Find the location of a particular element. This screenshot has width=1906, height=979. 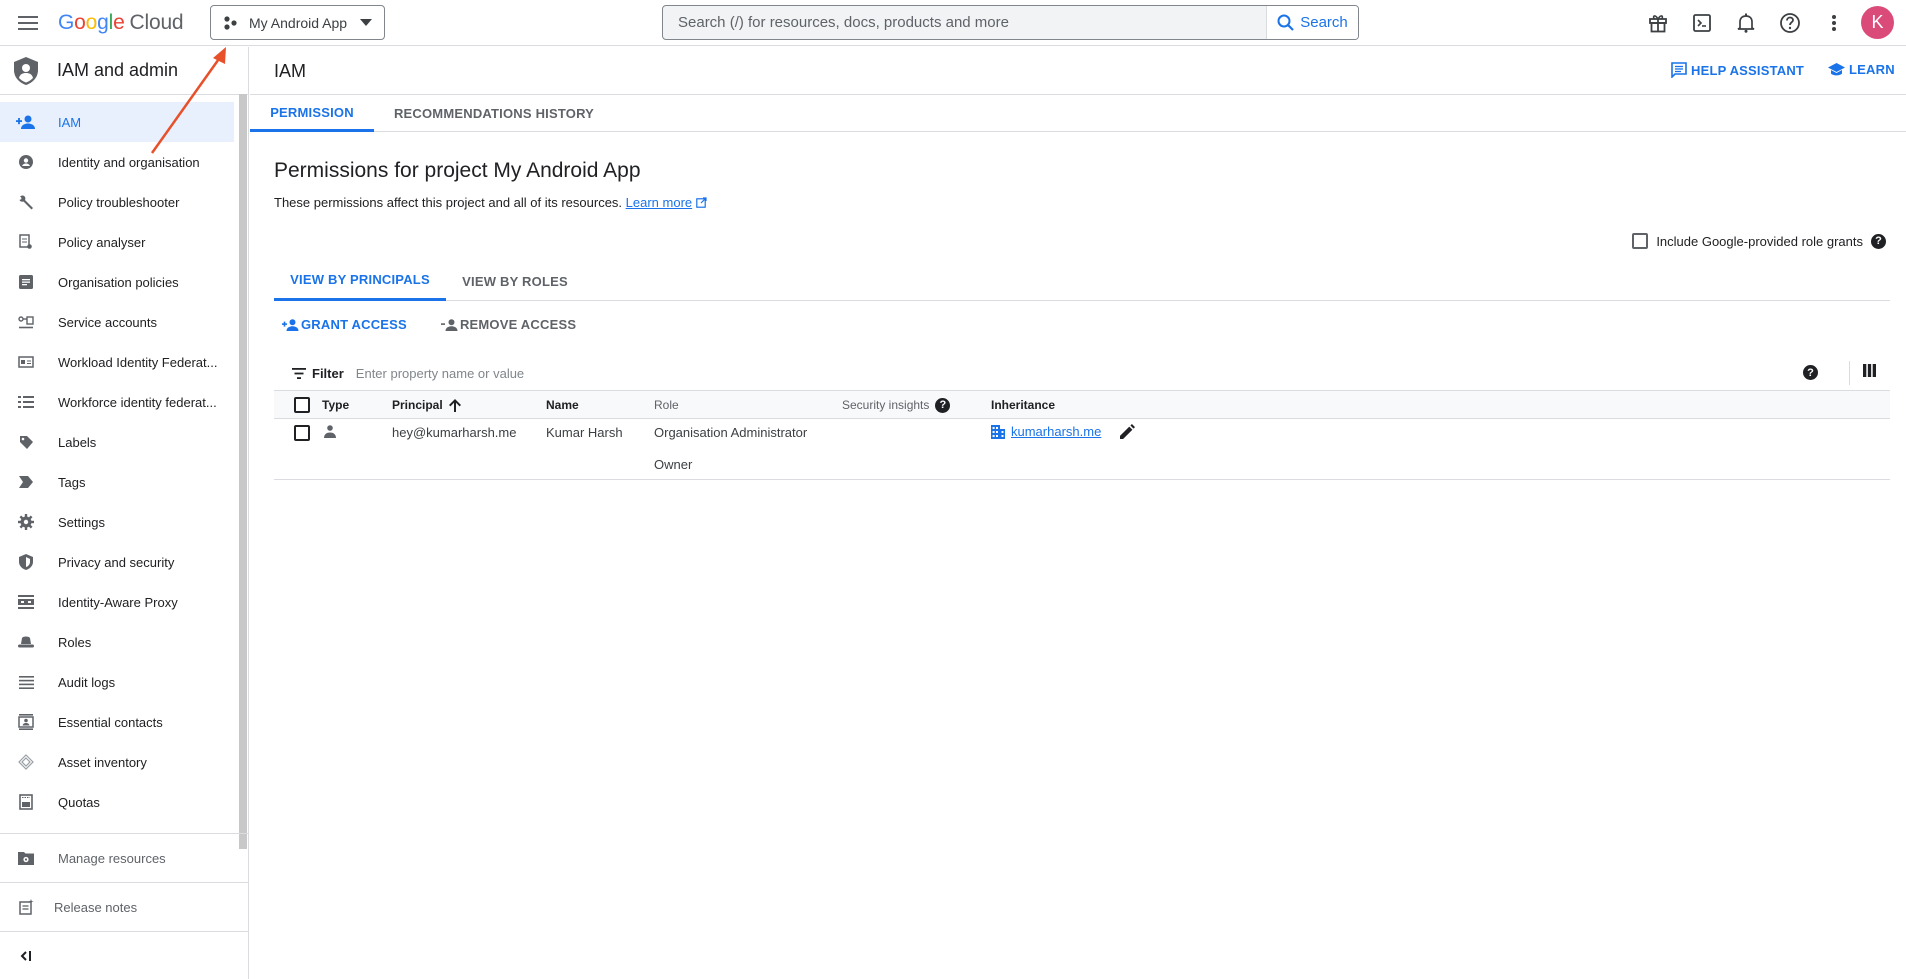

sidebar-item-roles: Roles is located at coordinates (117, 642).